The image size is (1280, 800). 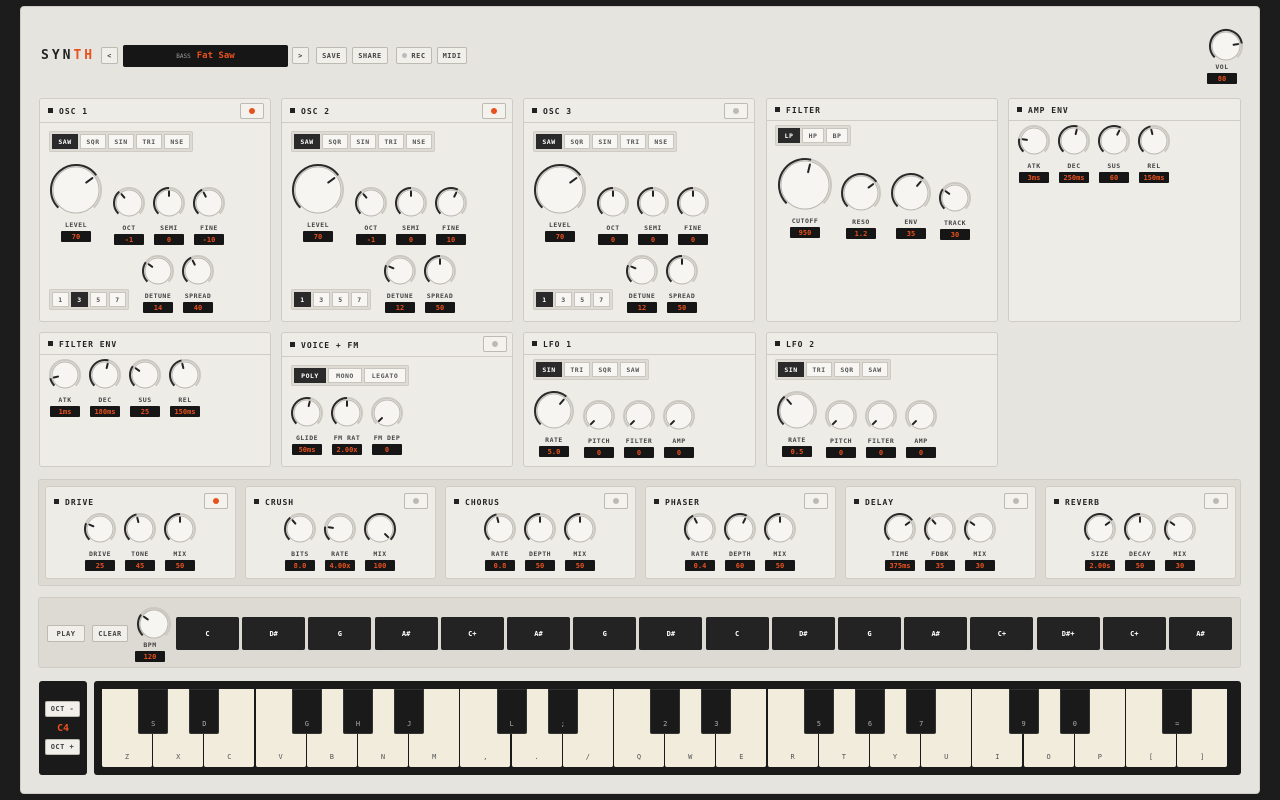 What do you see at coordinates (494, 111) in the screenshot?
I see `osc2-enable-toggle` at bounding box center [494, 111].